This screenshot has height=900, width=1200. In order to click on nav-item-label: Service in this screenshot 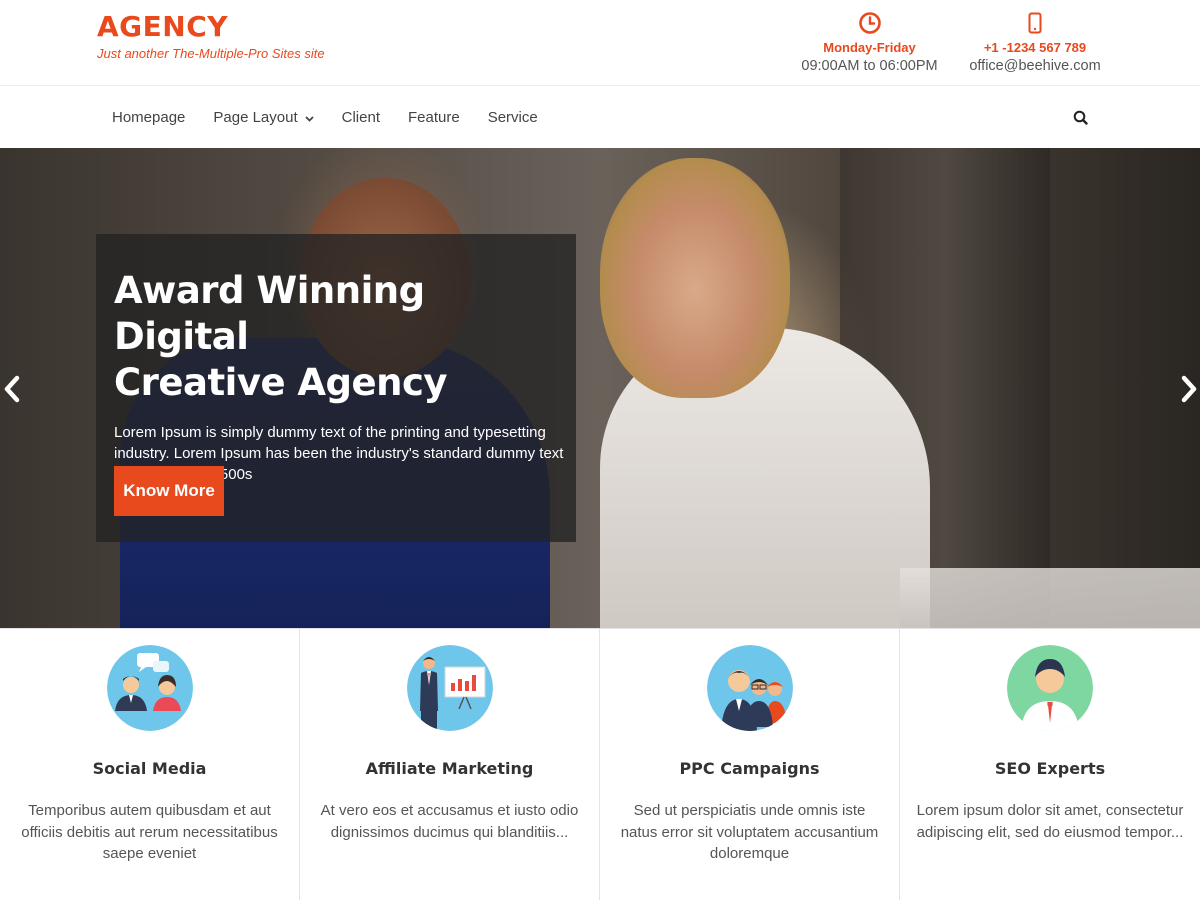, I will do `click(512, 117)`.